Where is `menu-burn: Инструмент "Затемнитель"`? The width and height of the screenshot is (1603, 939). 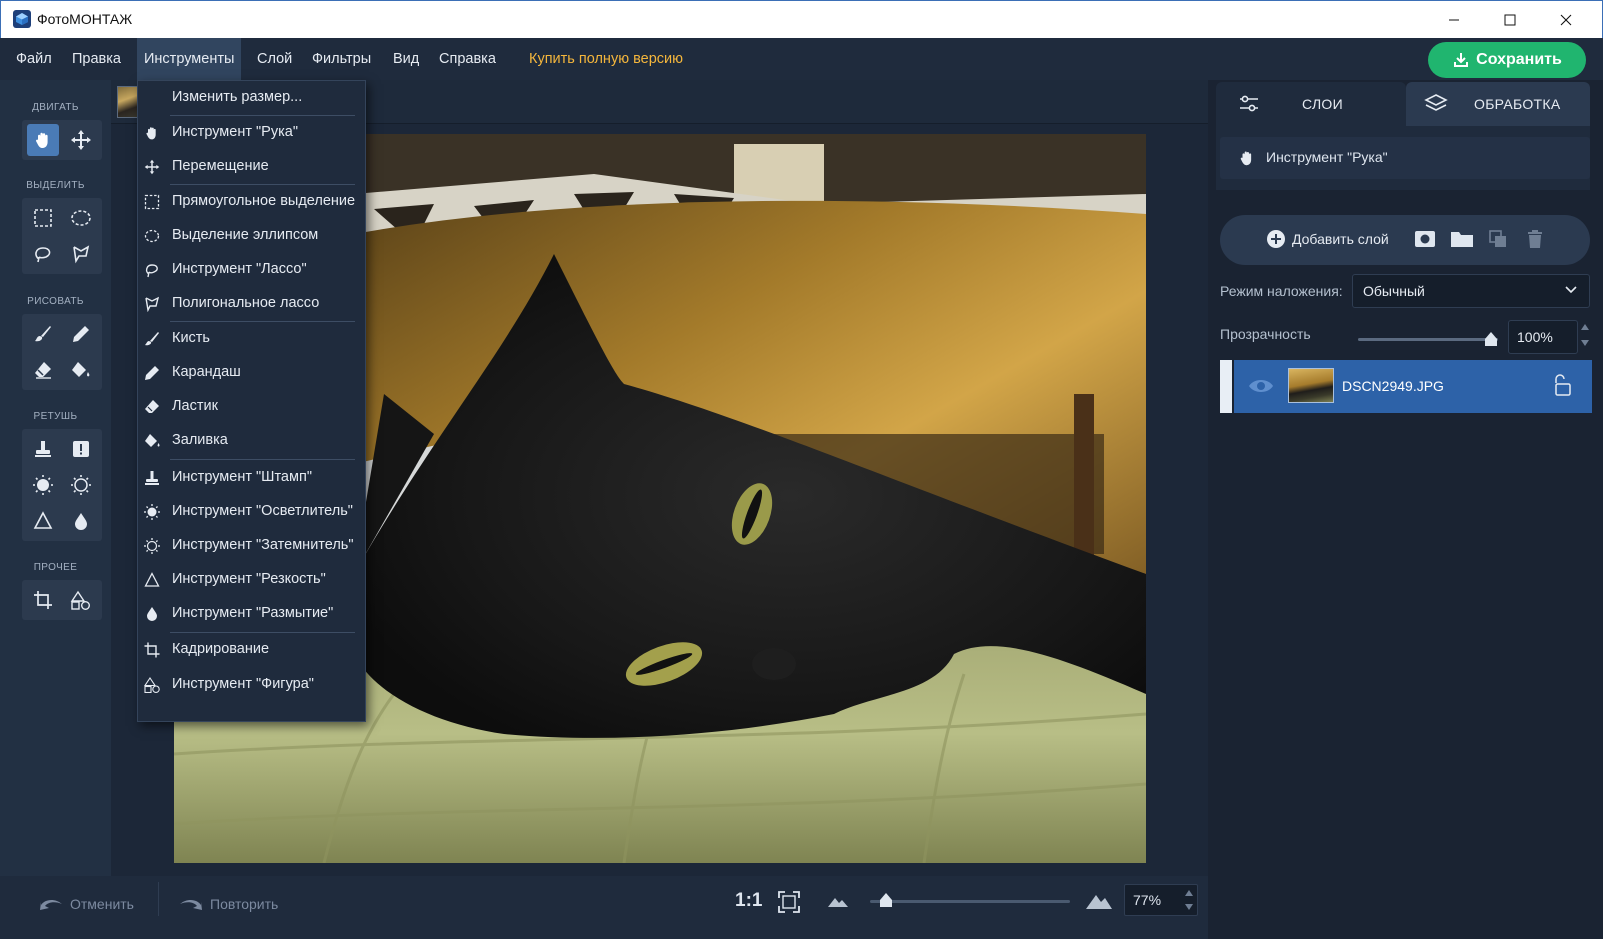
menu-burn: Инструмент "Затемнитель" is located at coordinates (251, 545).